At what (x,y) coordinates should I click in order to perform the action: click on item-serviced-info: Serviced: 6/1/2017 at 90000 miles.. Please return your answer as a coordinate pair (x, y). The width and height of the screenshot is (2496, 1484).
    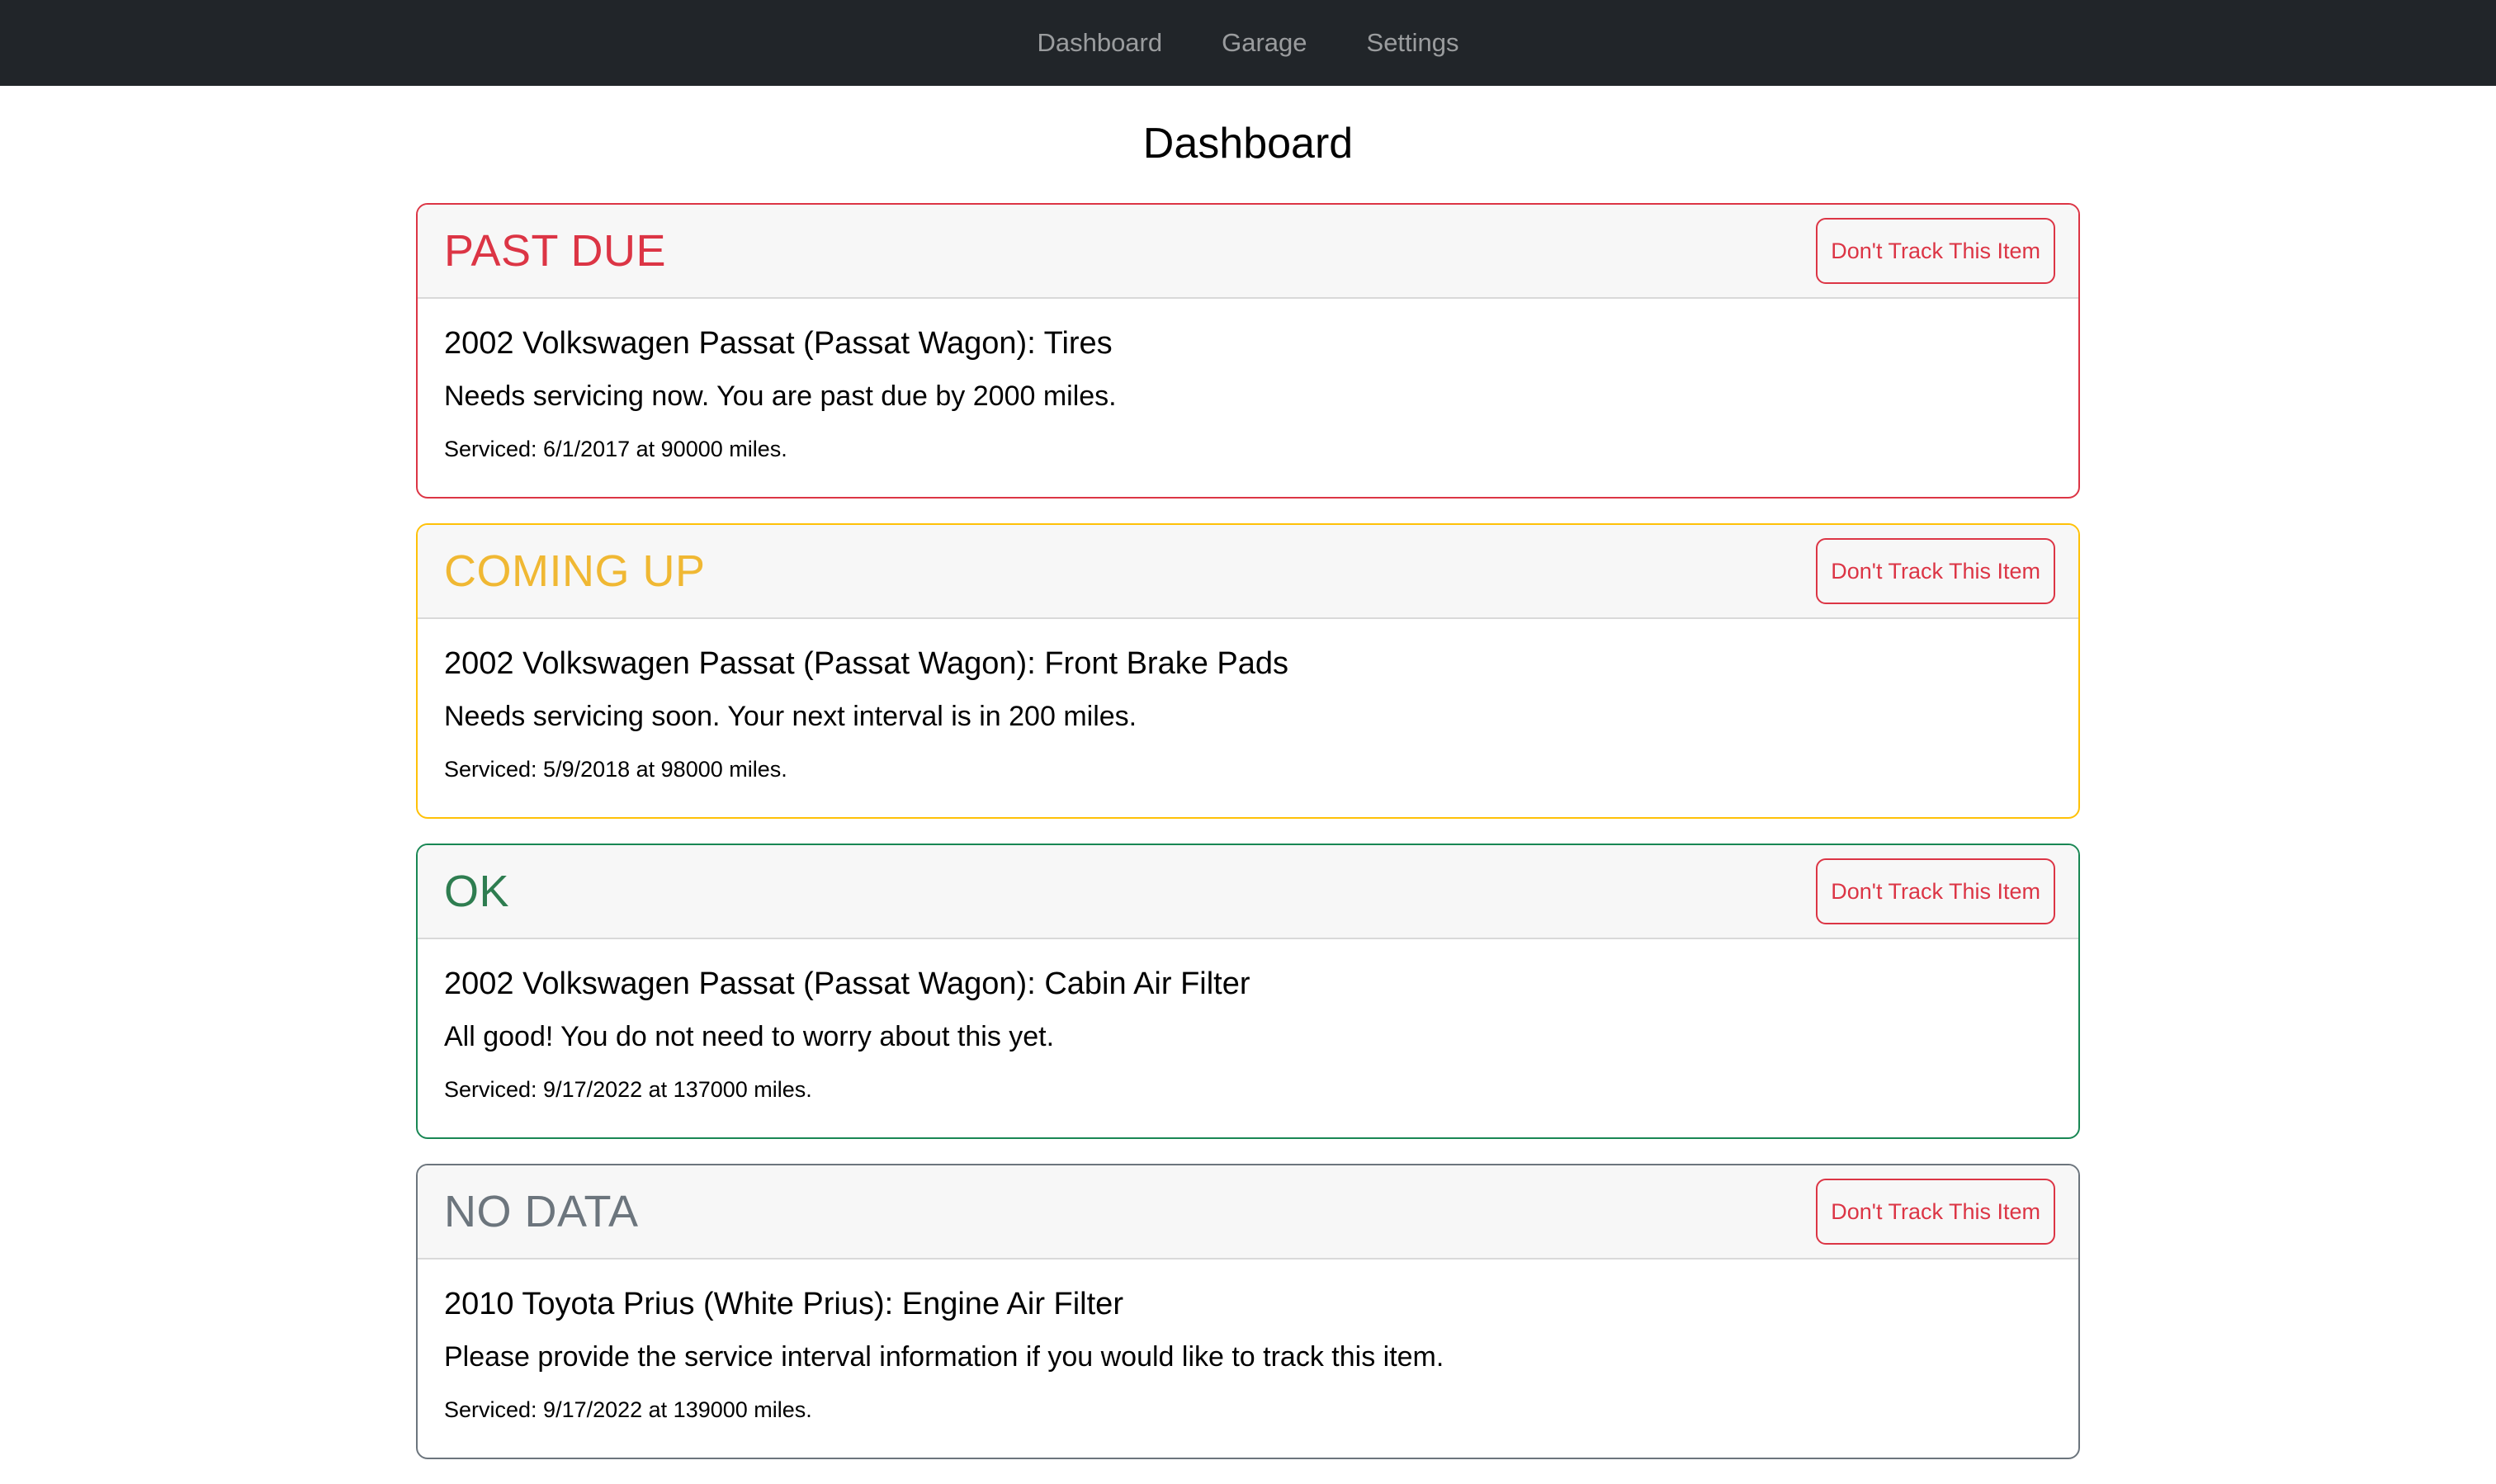
    Looking at the image, I should click on (615, 449).